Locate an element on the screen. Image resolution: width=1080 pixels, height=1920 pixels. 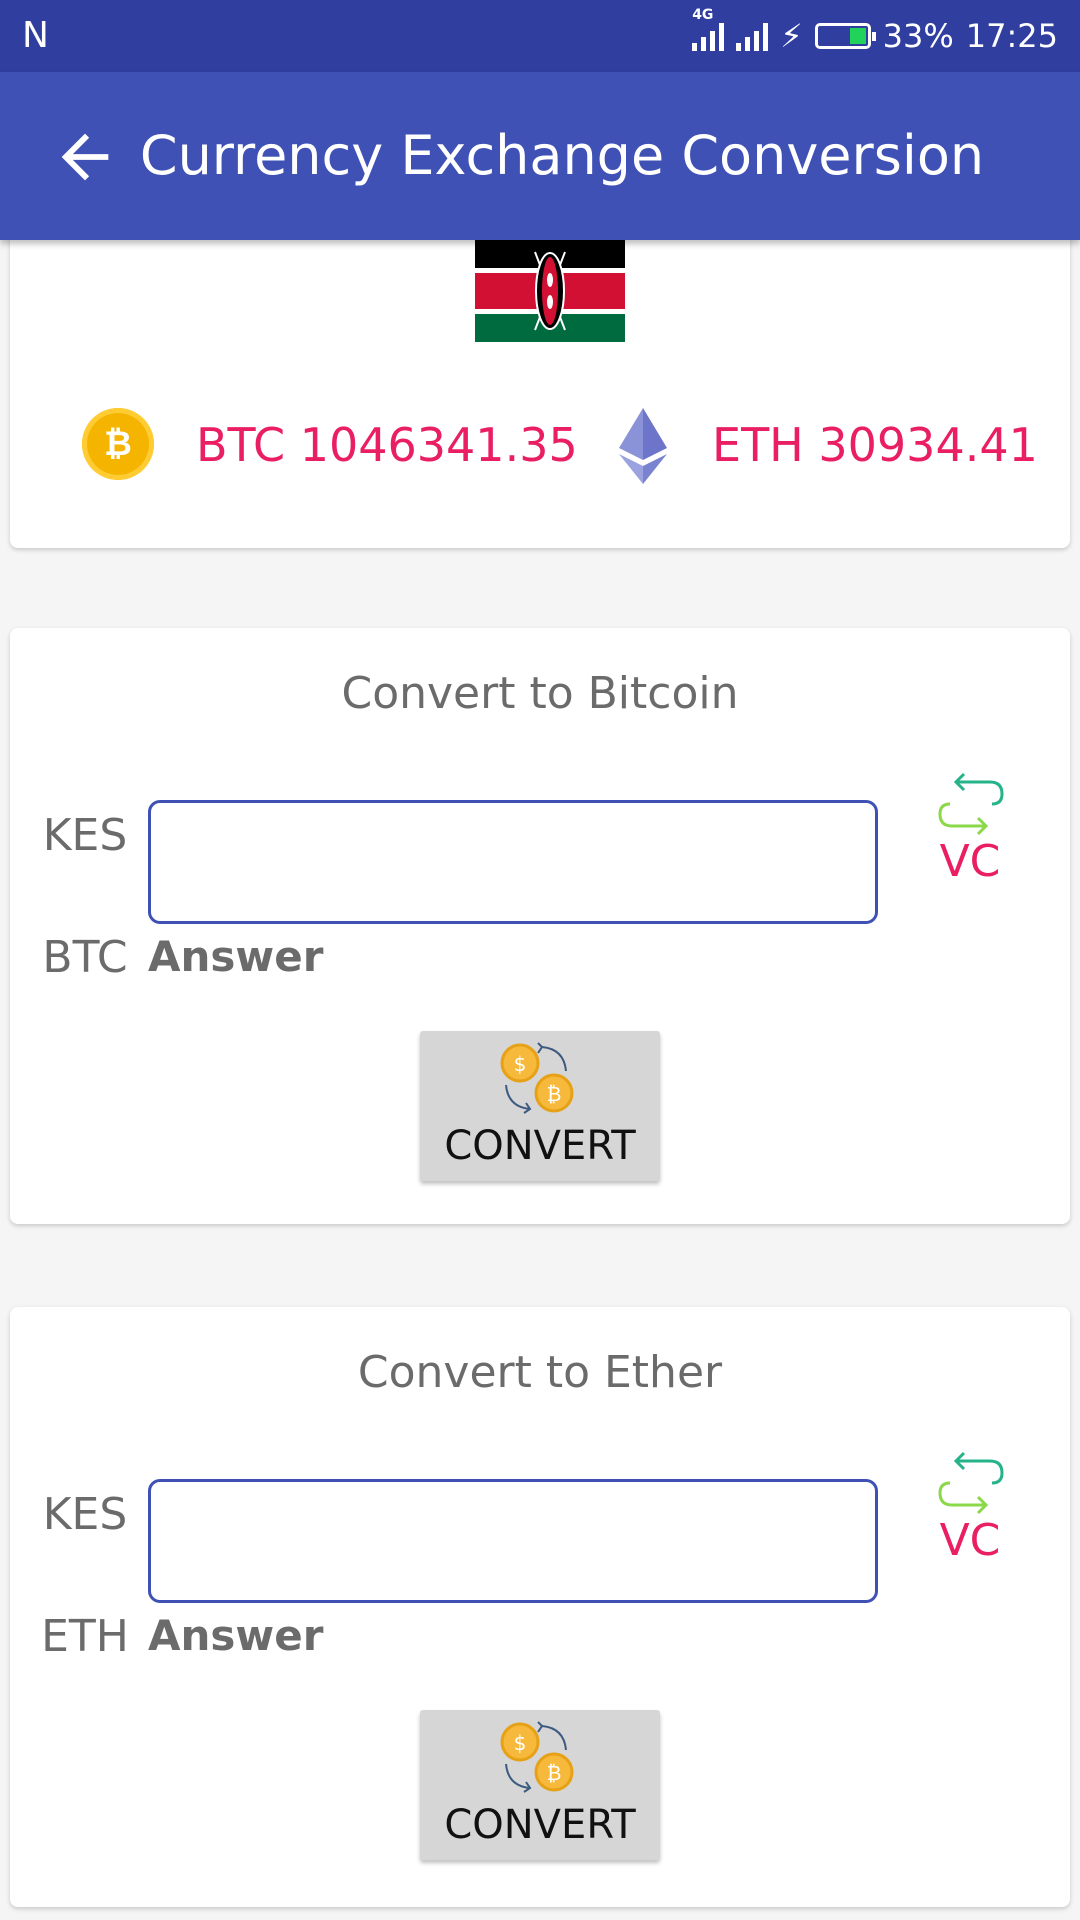
clock: 17:25 is located at coordinates (1011, 36).